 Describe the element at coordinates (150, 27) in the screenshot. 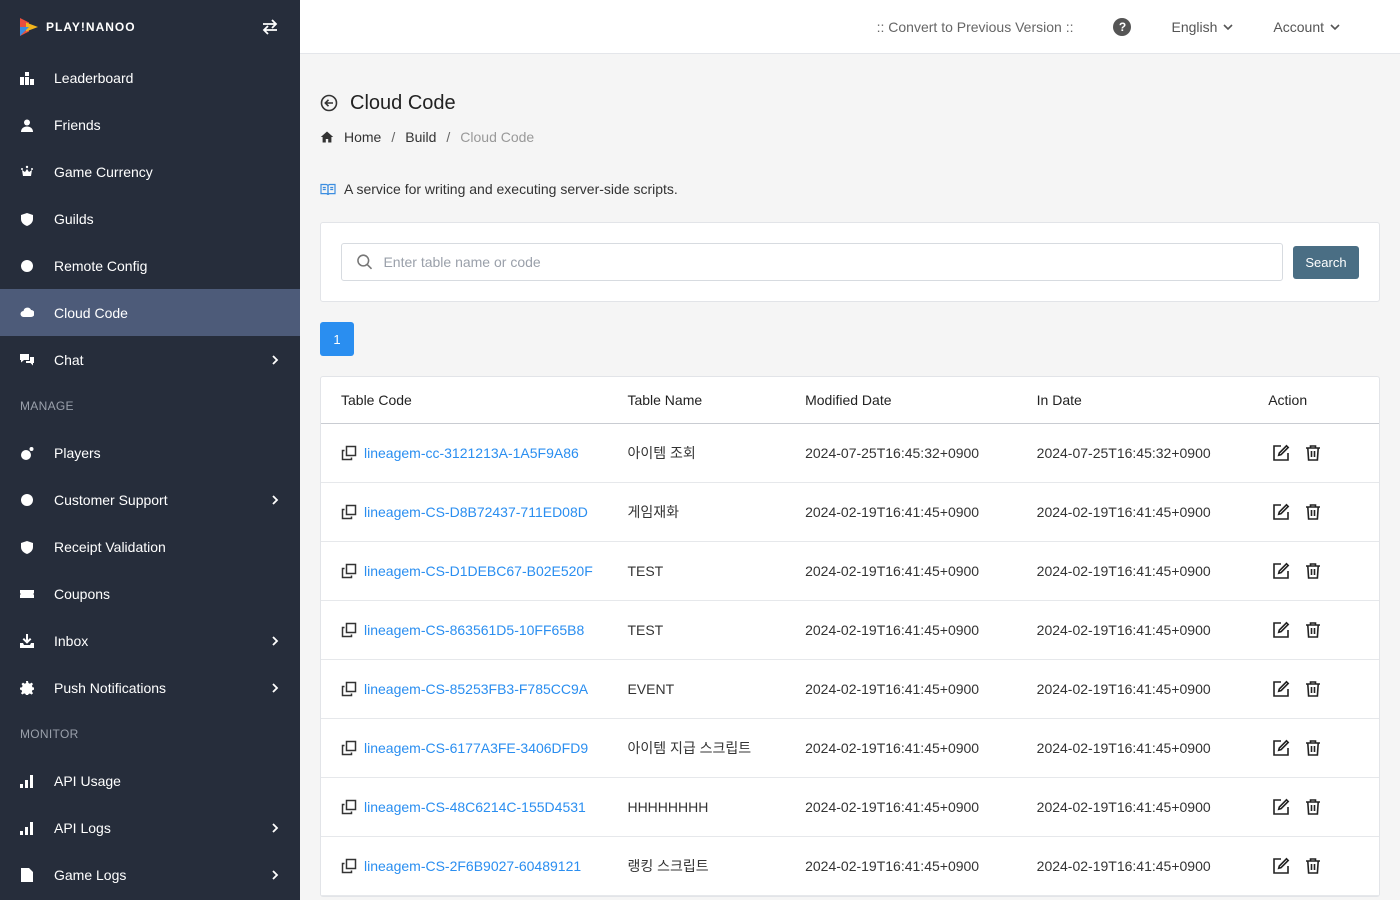

I see `logo-bar: PLAY!NANOO` at that location.